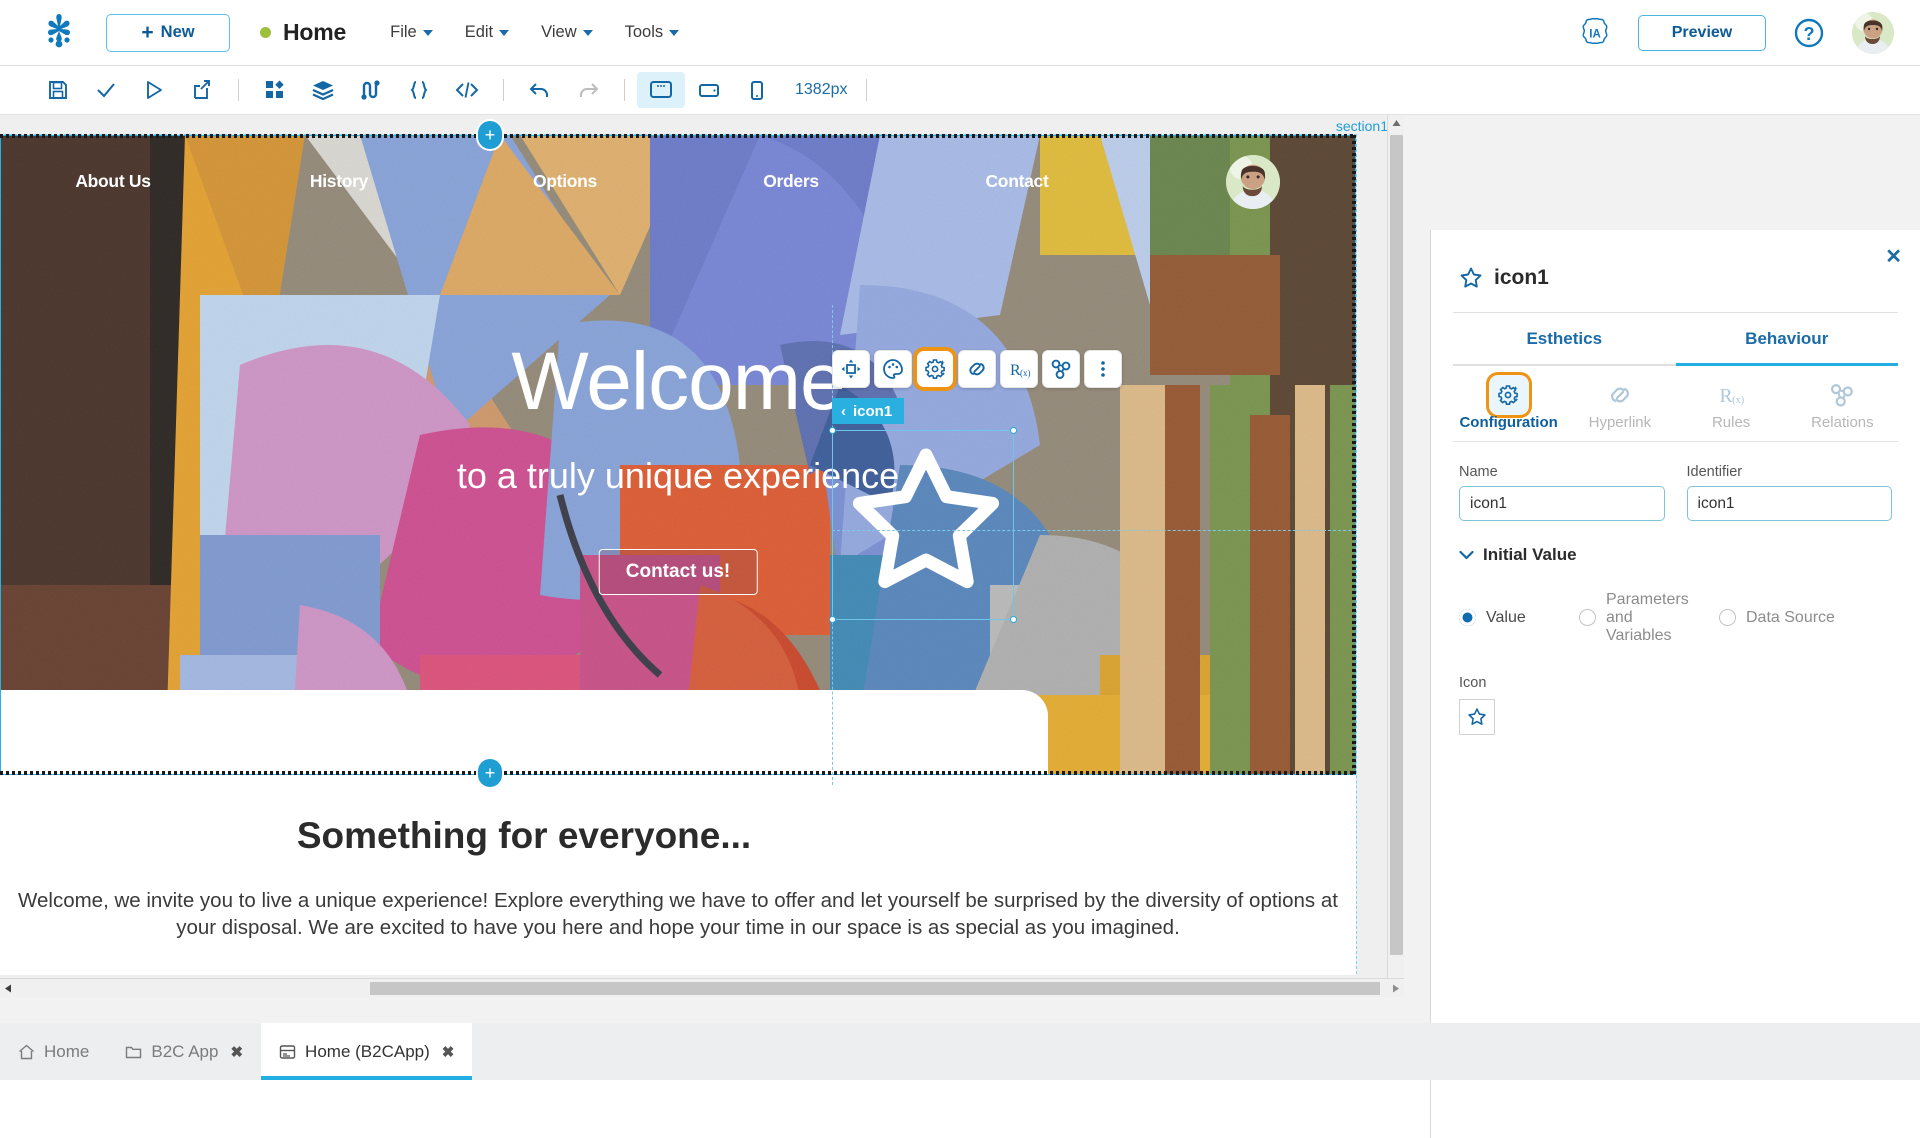 The image size is (1920, 1138). I want to click on hero-heading: Welcome, so click(678, 382).